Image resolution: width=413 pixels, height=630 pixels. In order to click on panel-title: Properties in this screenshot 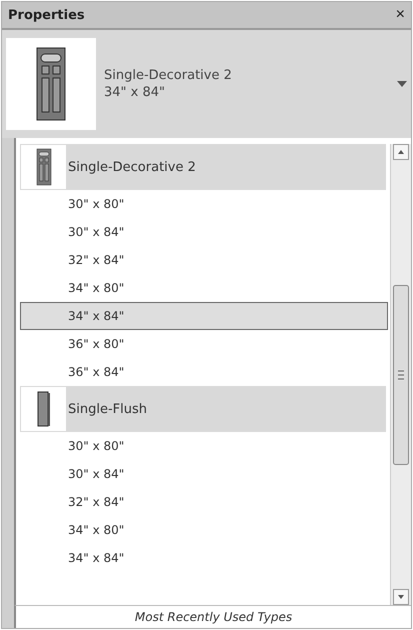, I will do `click(46, 15)`.